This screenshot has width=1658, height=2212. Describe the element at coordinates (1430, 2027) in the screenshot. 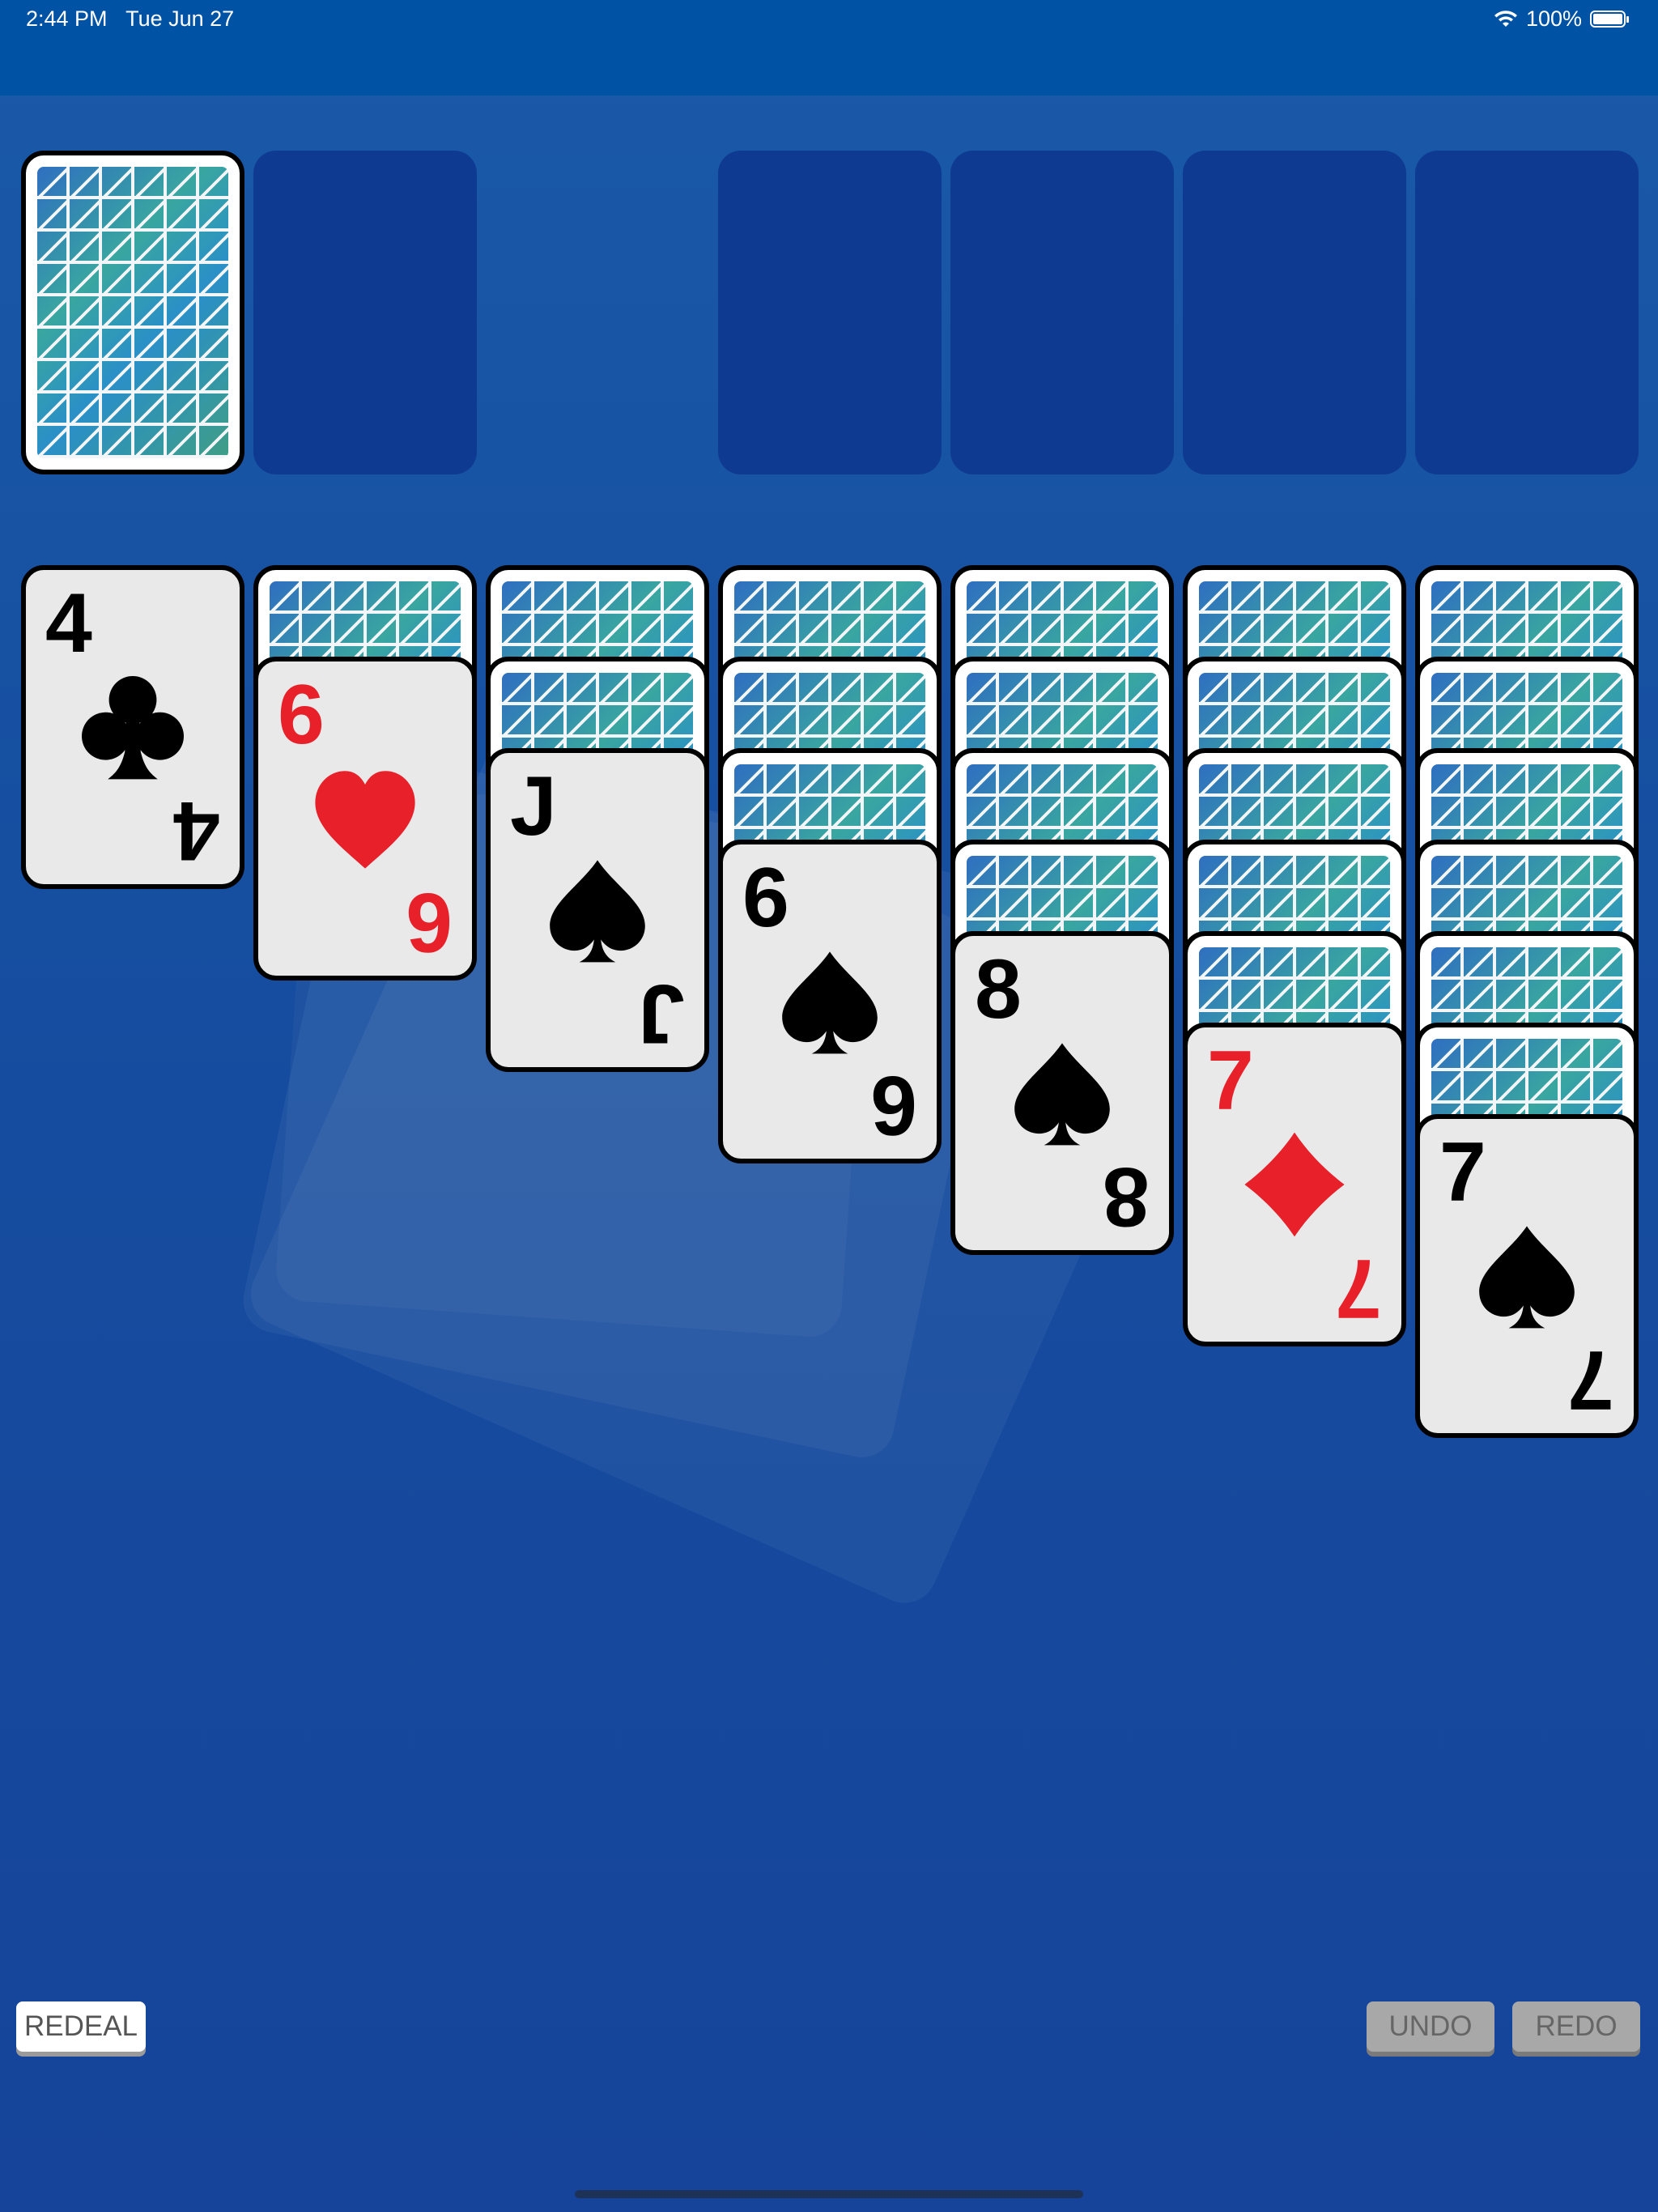

I see `undo-button: UNDO` at that location.